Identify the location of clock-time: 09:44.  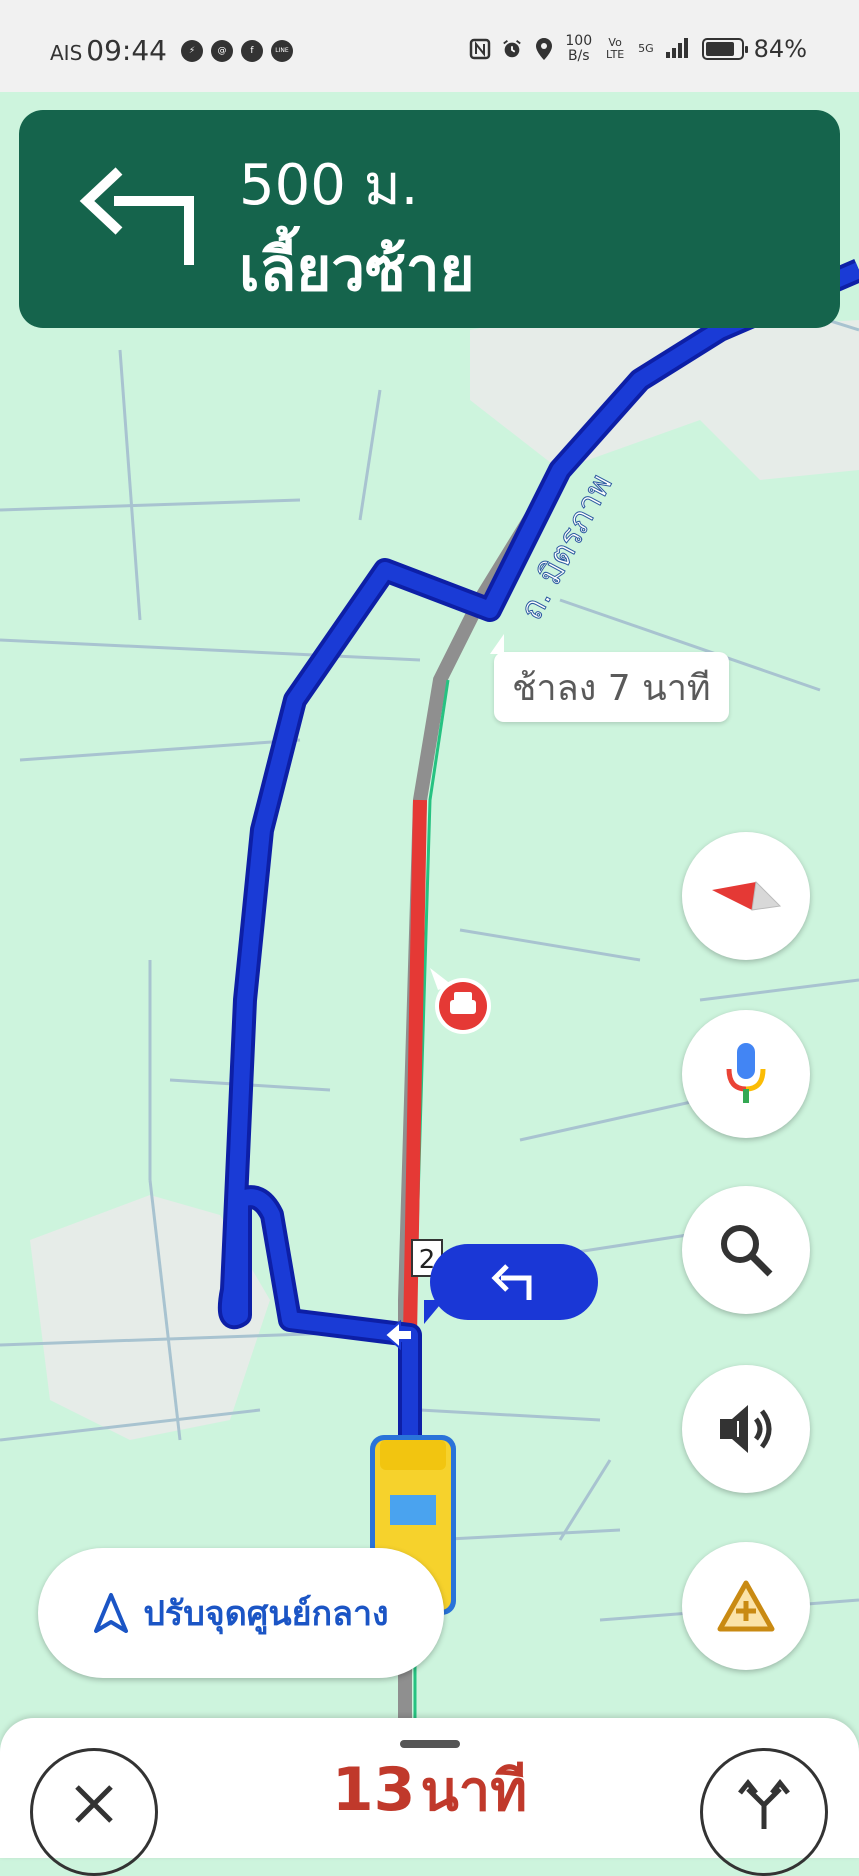
(126, 50).